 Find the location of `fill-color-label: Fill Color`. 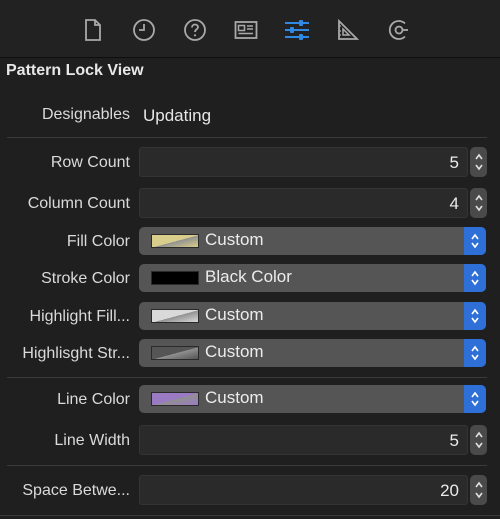

fill-color-label: Fill Color is located at coordinates (98, 241).